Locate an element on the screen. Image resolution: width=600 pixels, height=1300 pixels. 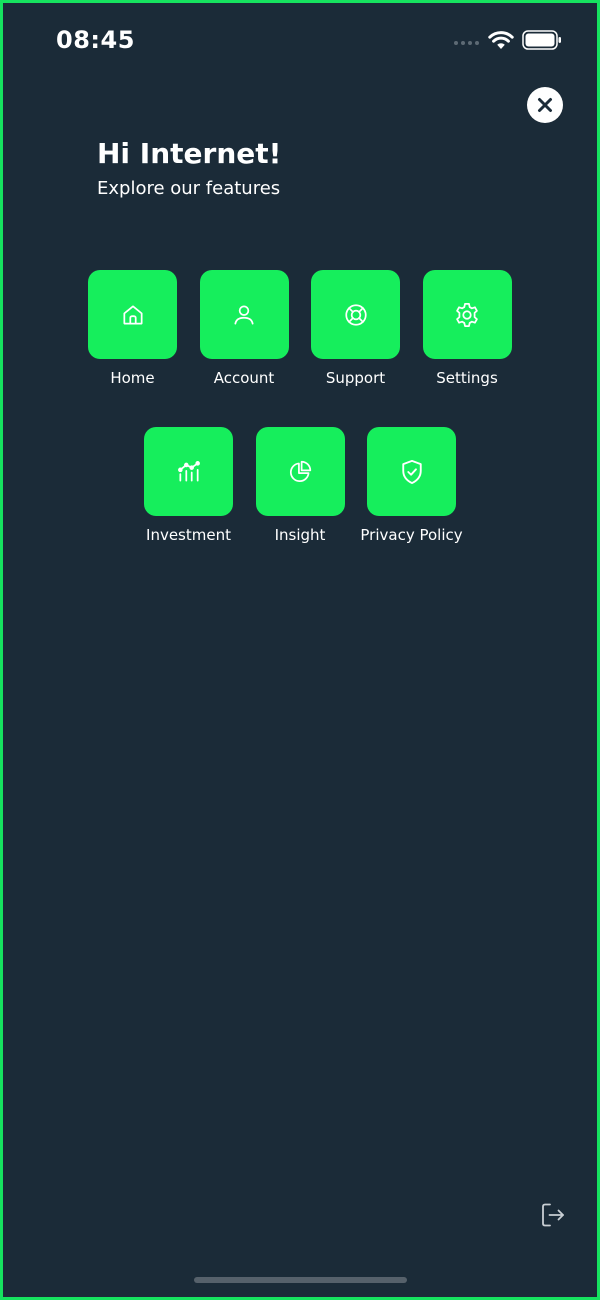
feature-label: Account is located at coordinates (244, 378).